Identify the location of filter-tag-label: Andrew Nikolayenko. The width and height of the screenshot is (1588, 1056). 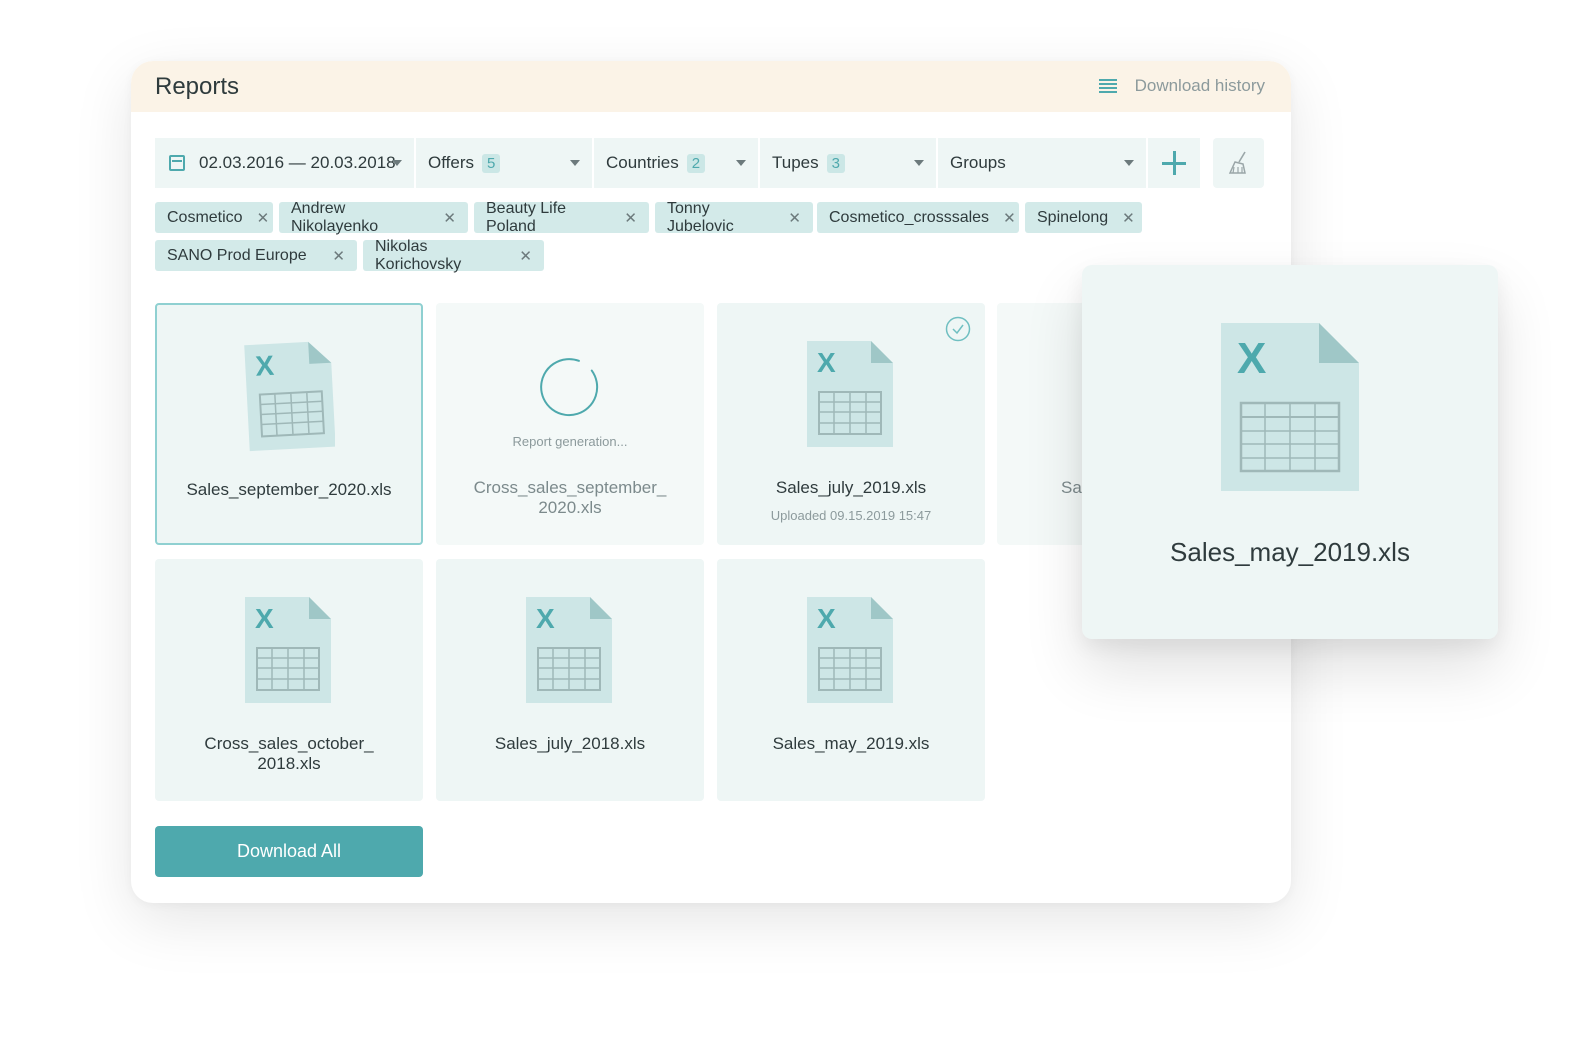
(335, 217).